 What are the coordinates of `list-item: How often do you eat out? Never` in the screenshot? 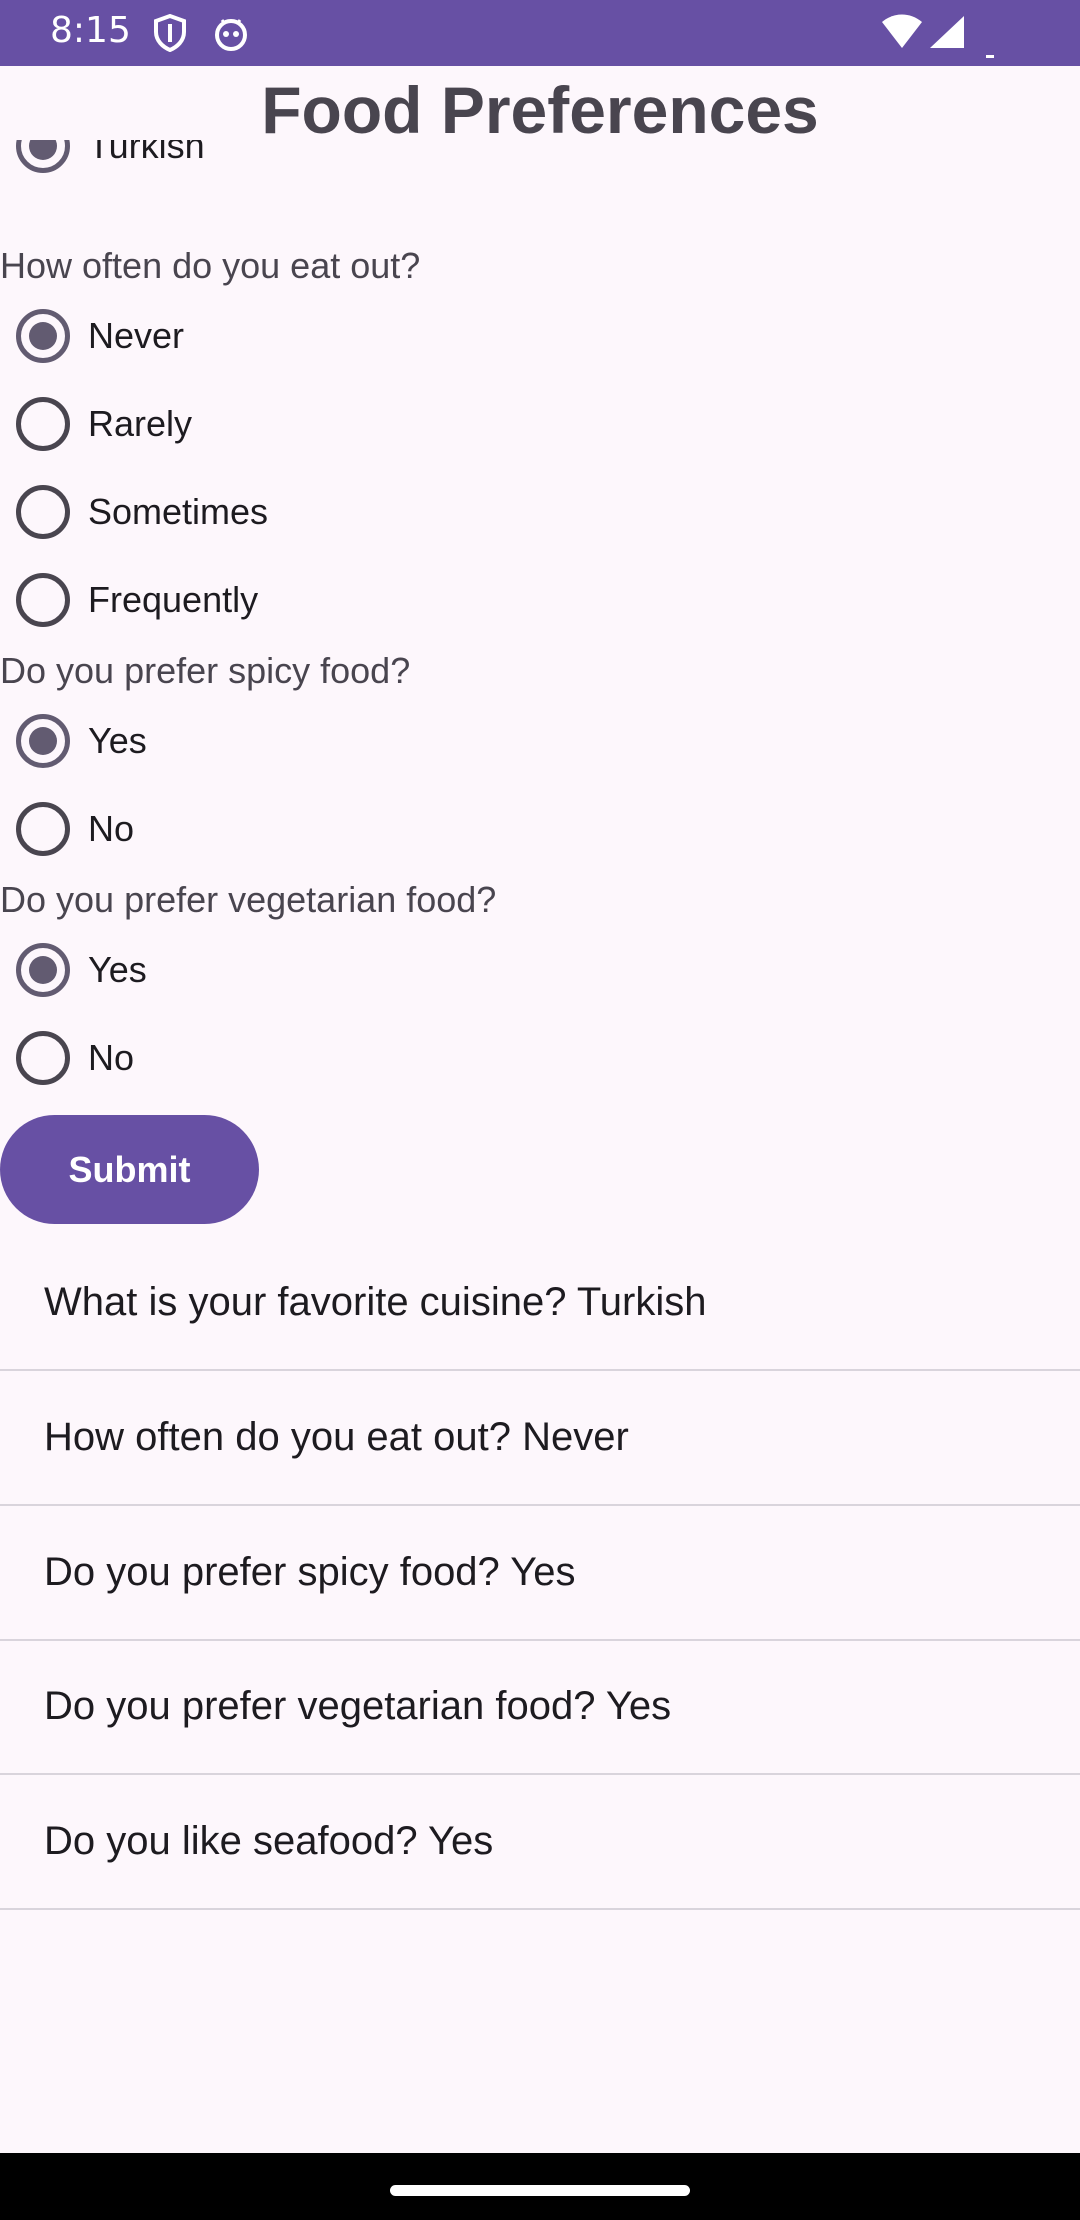 It's located at (540, 1438).